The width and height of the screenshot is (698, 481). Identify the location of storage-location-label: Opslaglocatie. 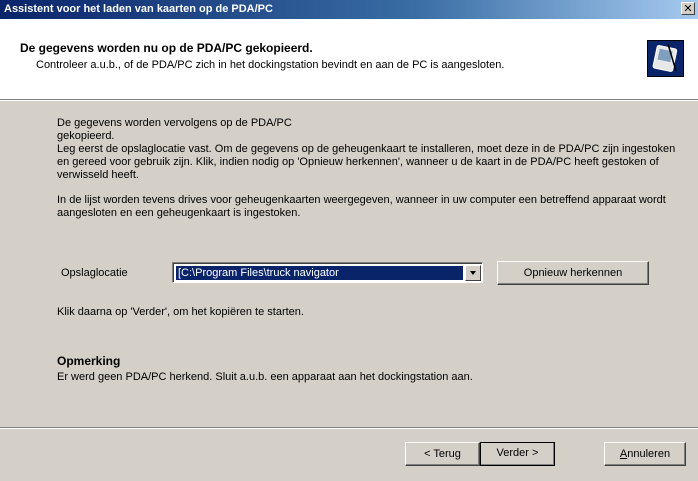
(94, 273).